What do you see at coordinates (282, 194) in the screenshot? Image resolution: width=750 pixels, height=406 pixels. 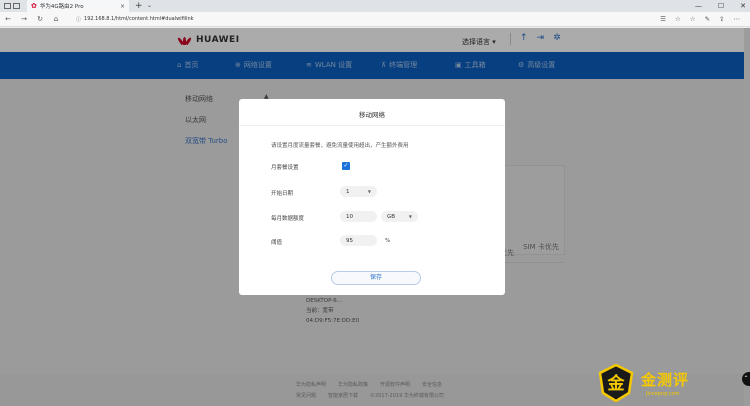 I see `start-date-label: 开始日期` at bounding box center [282, 194].